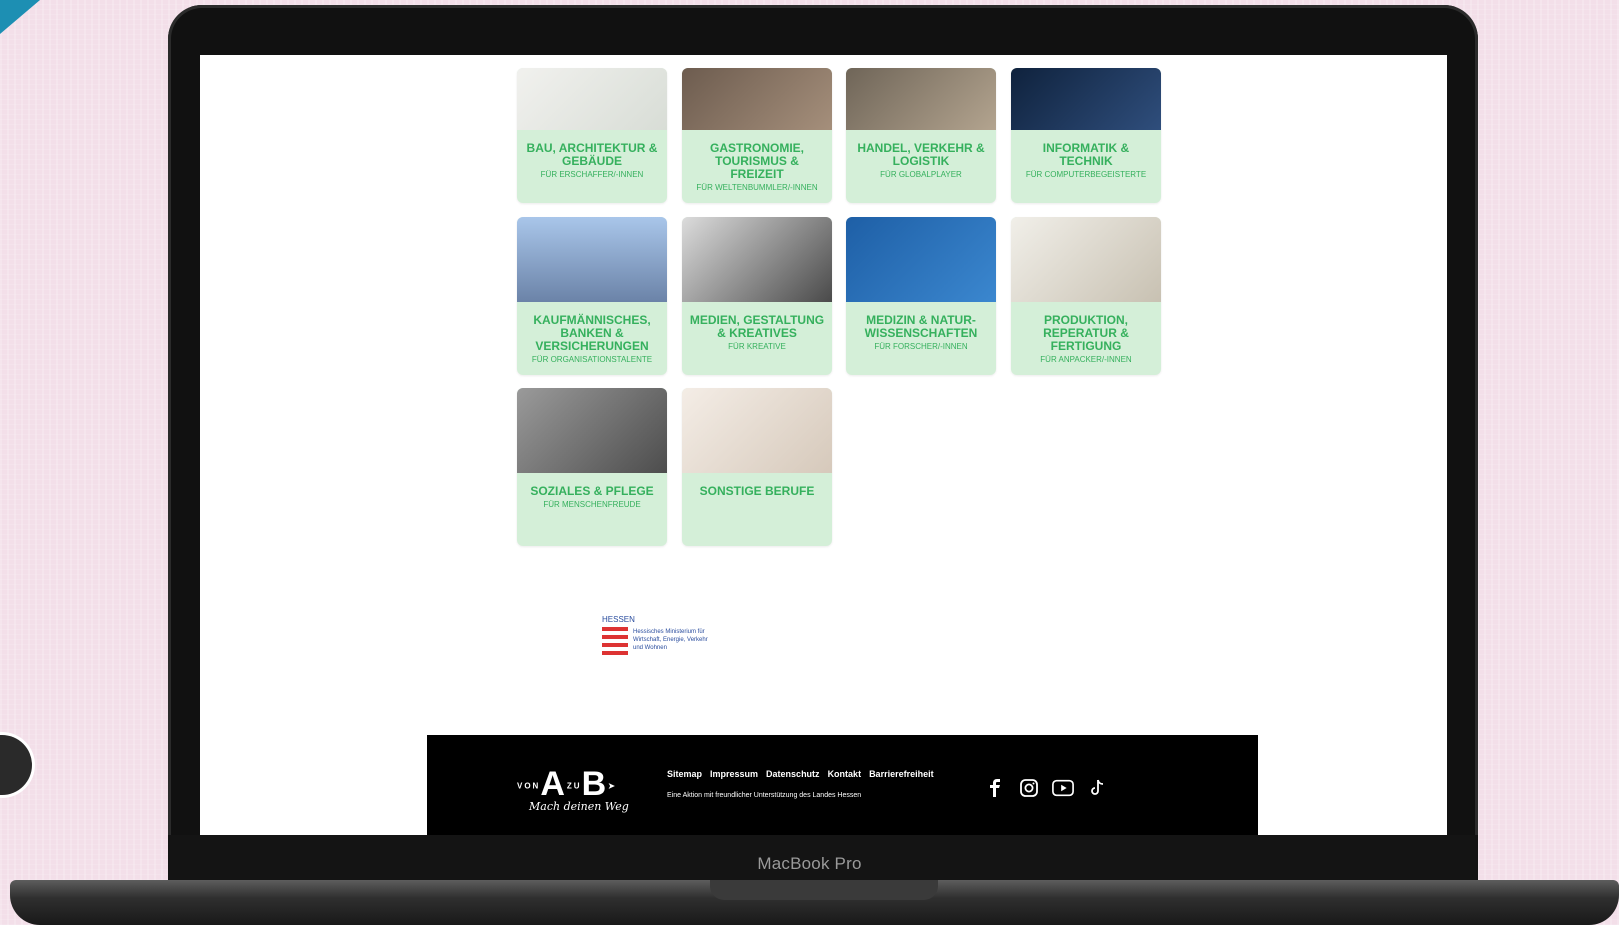 Image resolution: width=1619 pixels, height=925 pixels. I want to click on laptop-notch, so click(824, 890).